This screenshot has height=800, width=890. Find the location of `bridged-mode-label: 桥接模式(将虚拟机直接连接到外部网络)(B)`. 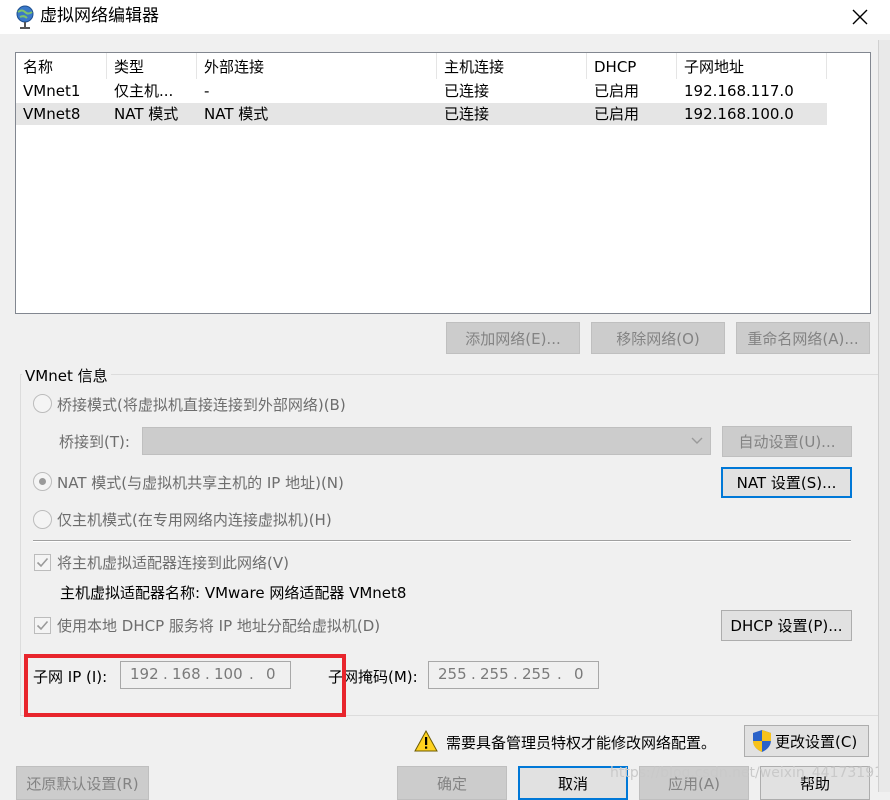

bridged-mode-label: 桥接模式(将虚拟机直接连接到外部网络)(B) is located at coordinates (201, 404).